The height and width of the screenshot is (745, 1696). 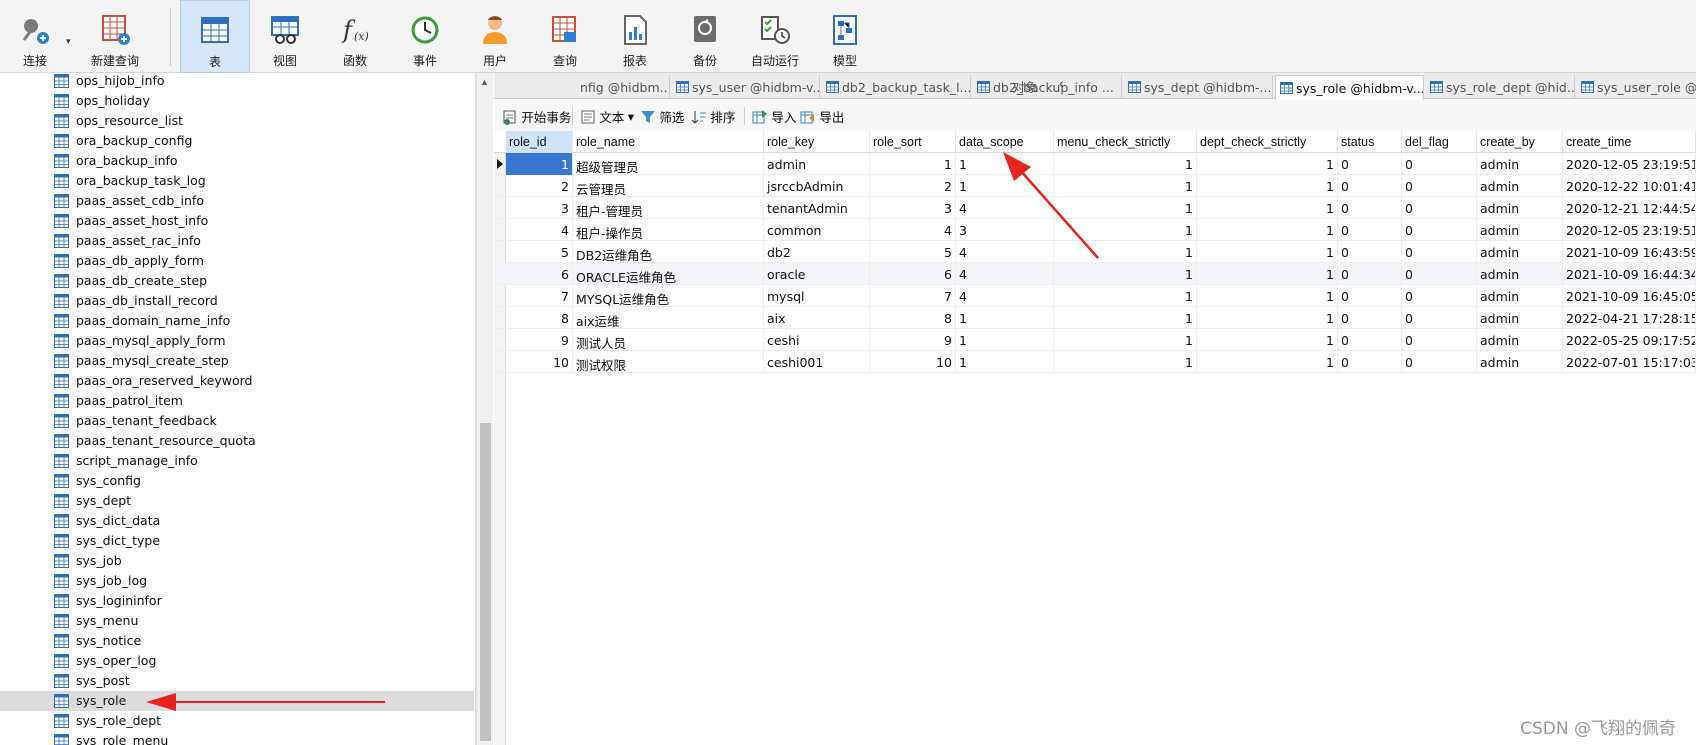 I want to click on tree-scrollbar: ▲, so click(x=484, y=409).